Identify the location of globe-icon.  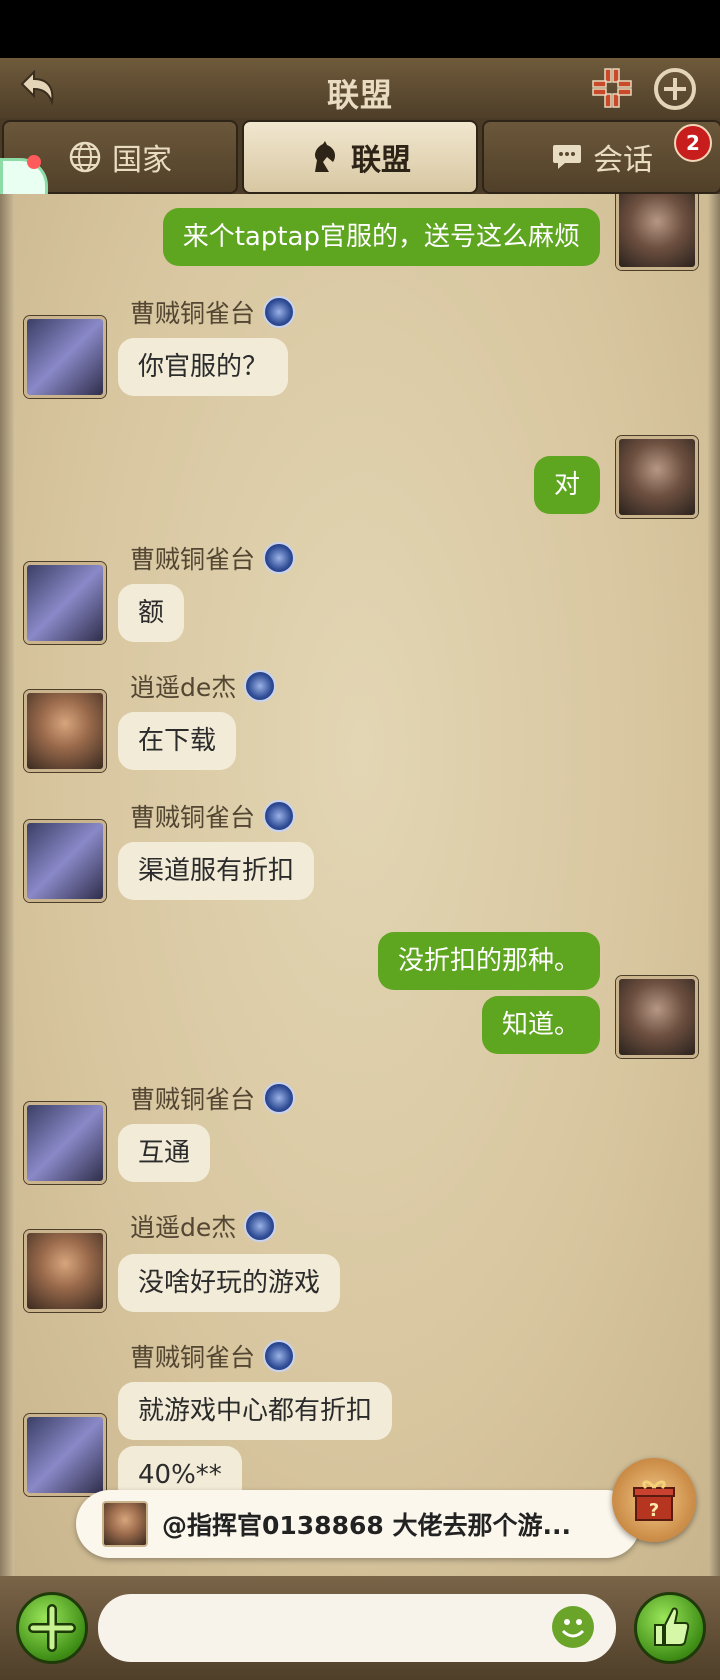
(85, 157).